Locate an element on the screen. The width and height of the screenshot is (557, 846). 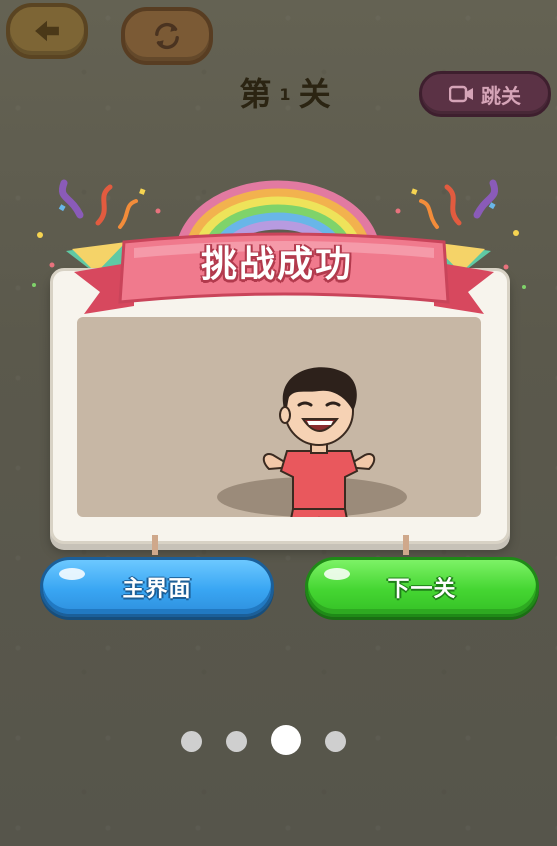
challenge-success-title: 挑战成功 is located at coordinates (276, 264).